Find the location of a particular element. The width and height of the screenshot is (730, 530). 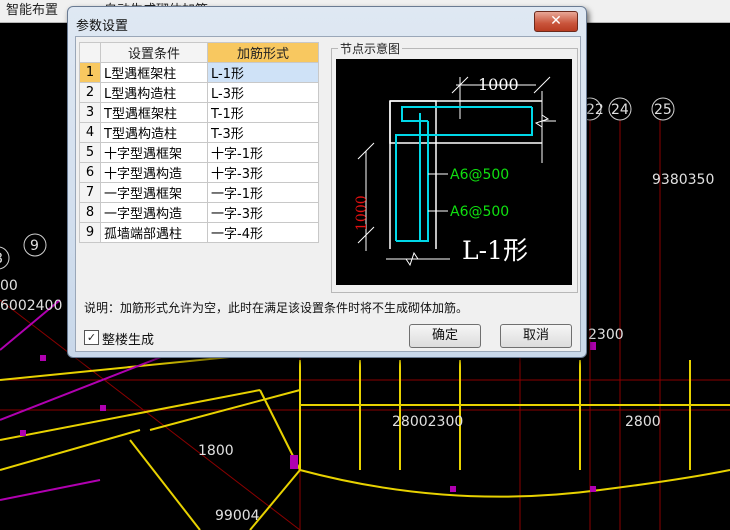

cad-label: 1800 is located at coordinates (216, 451).